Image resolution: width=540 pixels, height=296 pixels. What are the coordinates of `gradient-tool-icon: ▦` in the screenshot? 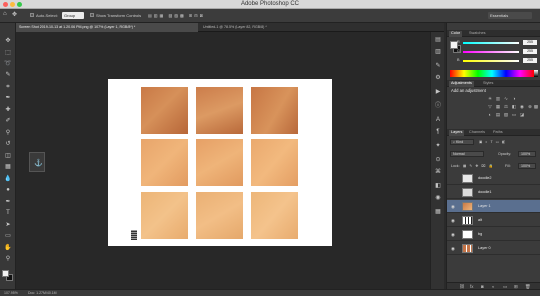 It's located at (8, 167).